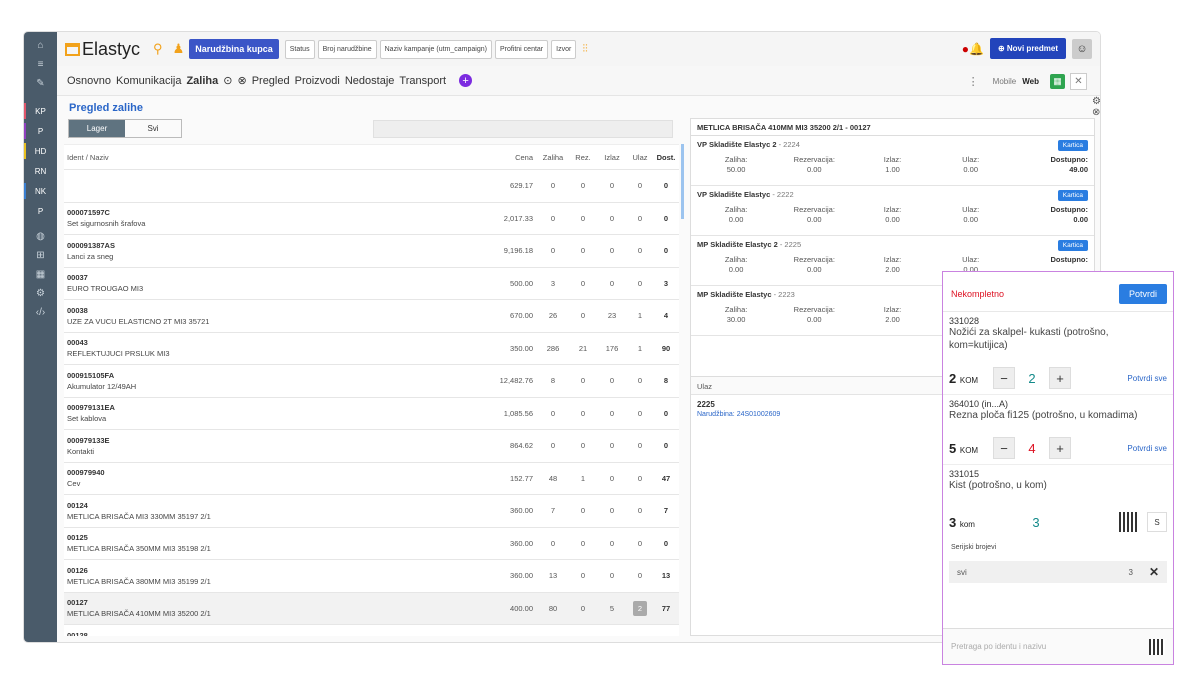  What do you see at coordinates (1082, 48) in the screenshot?
I see `avatar: ☺` at bounding box center [1082, 48].